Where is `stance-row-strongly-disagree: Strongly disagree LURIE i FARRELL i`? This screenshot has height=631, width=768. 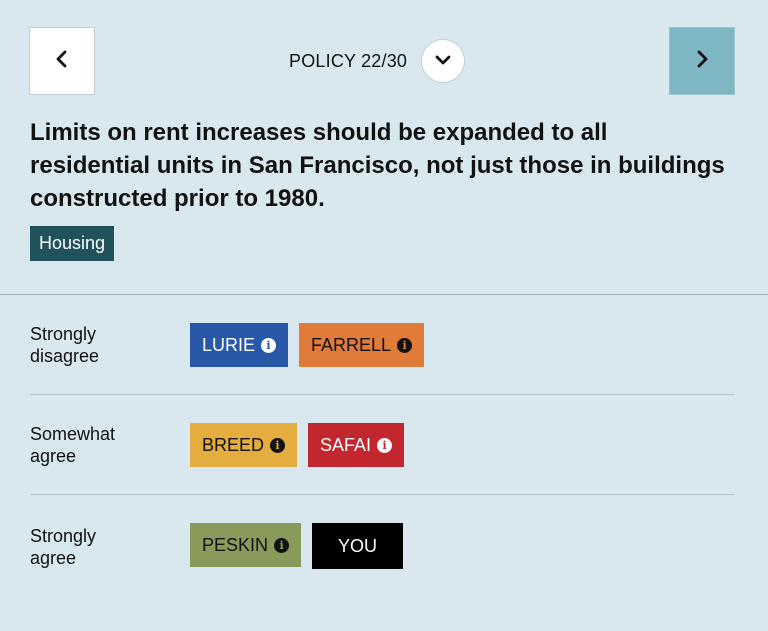 stance-row-strongly-disagree: Strongly disagree LURIE i FARRELL i is located at coordinates (382, 345).